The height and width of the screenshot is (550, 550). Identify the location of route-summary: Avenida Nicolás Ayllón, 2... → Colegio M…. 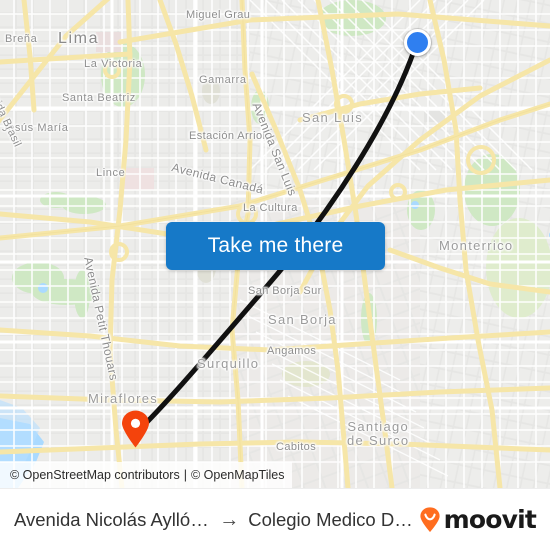
(208, 520).